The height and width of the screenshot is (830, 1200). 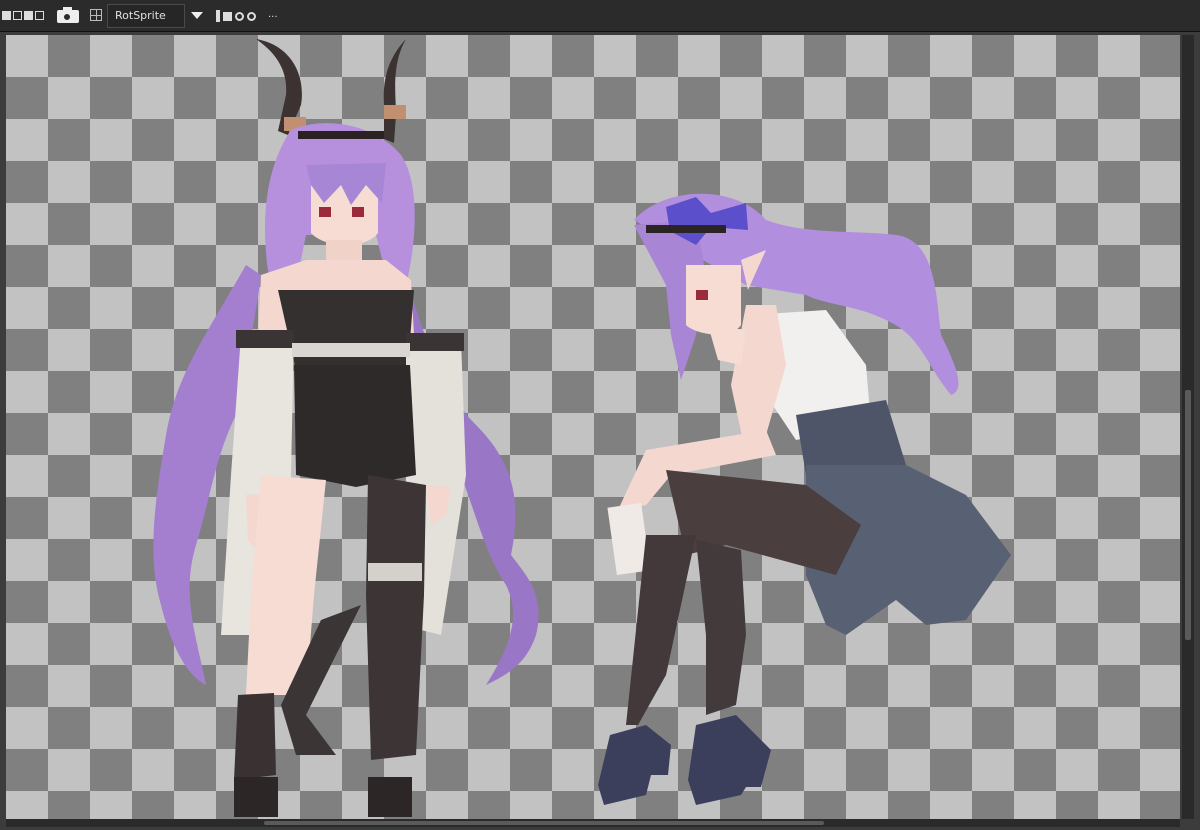 I want to click on raised-hand, so click(x=727, y=345).